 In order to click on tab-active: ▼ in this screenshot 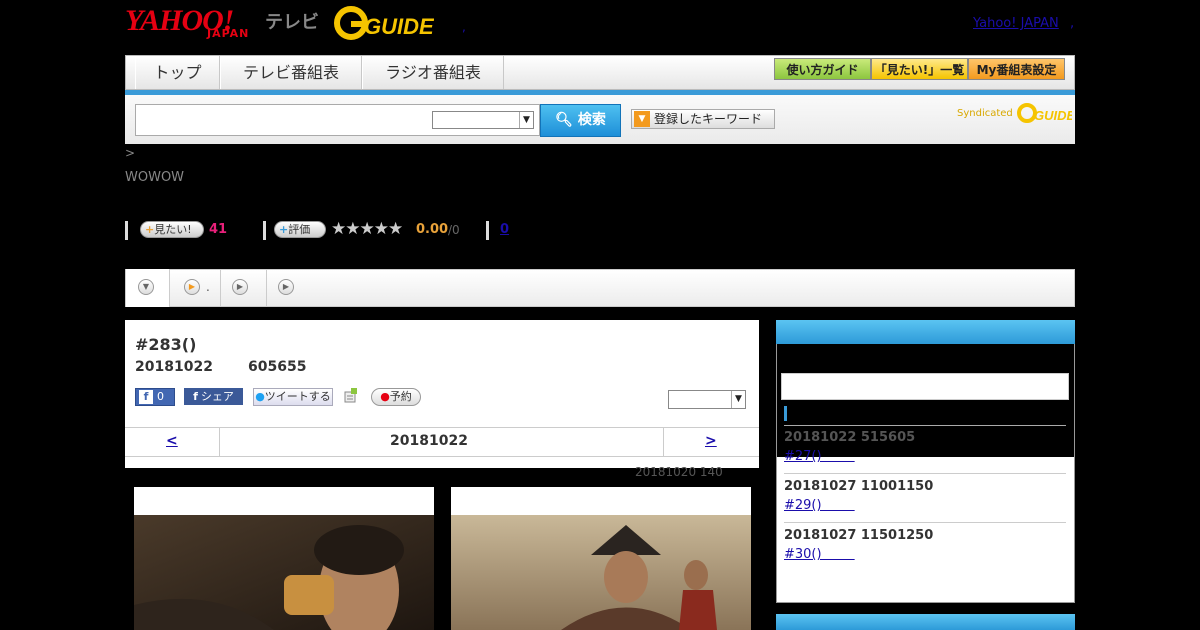, I will do `click(148, 288)`.